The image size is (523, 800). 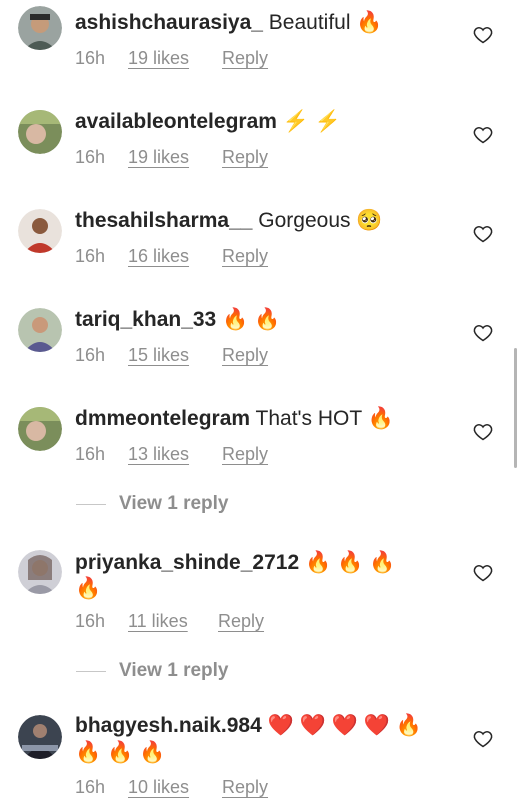 I want to click on comment-text: That's HOT, so click(x=308, y=418).